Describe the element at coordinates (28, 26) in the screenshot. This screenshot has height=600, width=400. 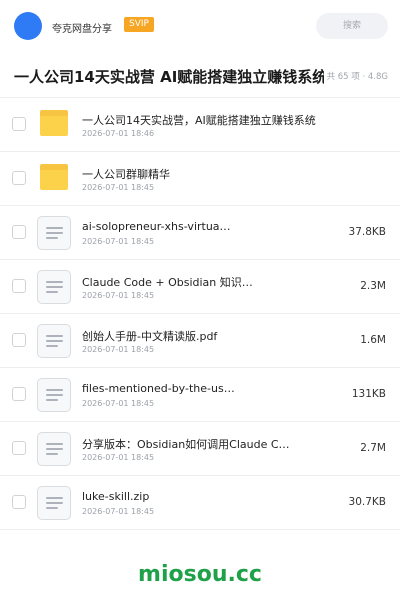
I see `avatar` at that location.